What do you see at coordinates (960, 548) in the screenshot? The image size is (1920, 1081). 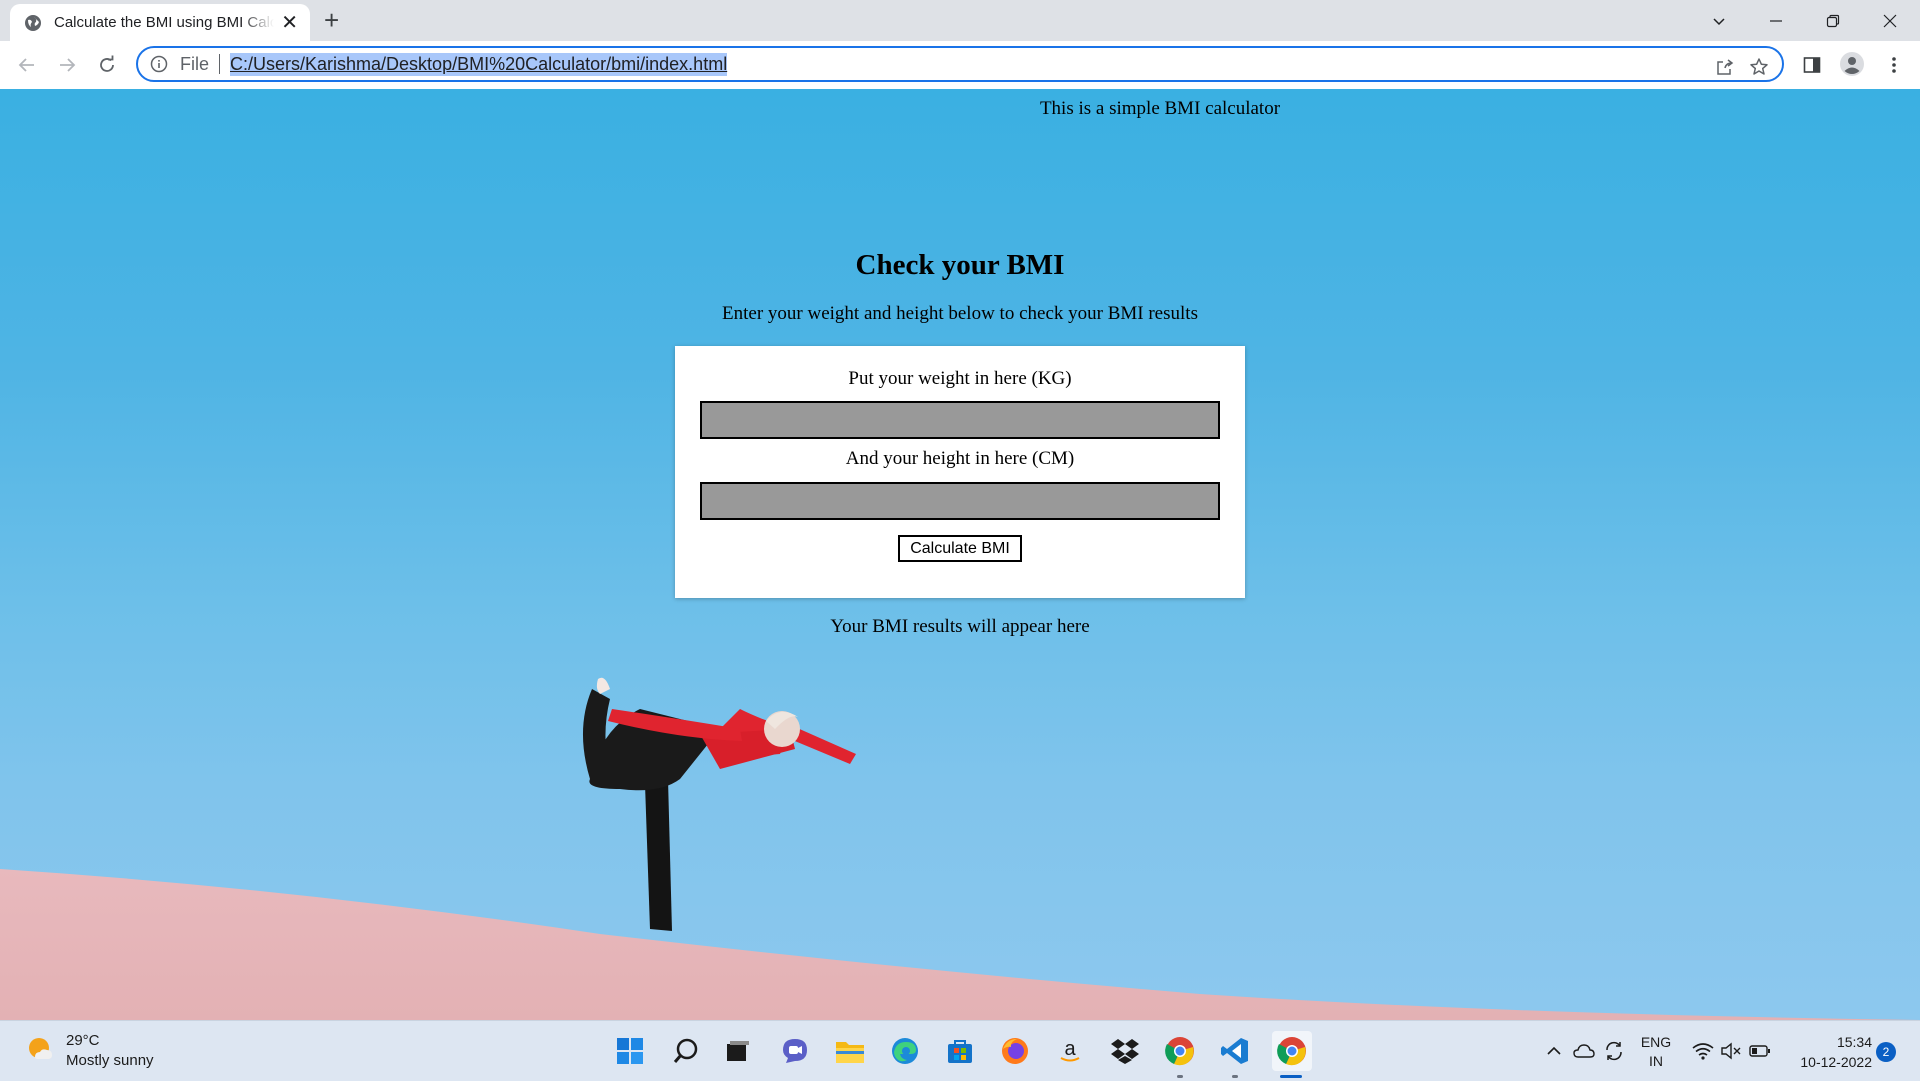 I see `calculate-bmi-button: Calculate BMI` at bounding box center [960, 548].